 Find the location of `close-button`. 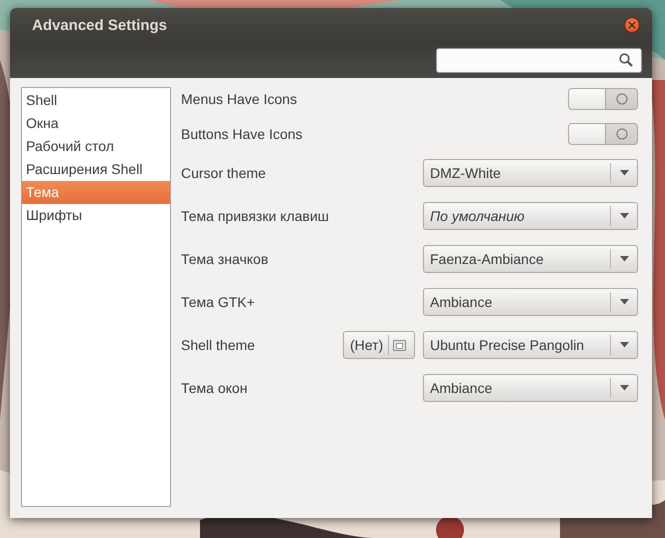

close-button is located at coordinates (632, 25).